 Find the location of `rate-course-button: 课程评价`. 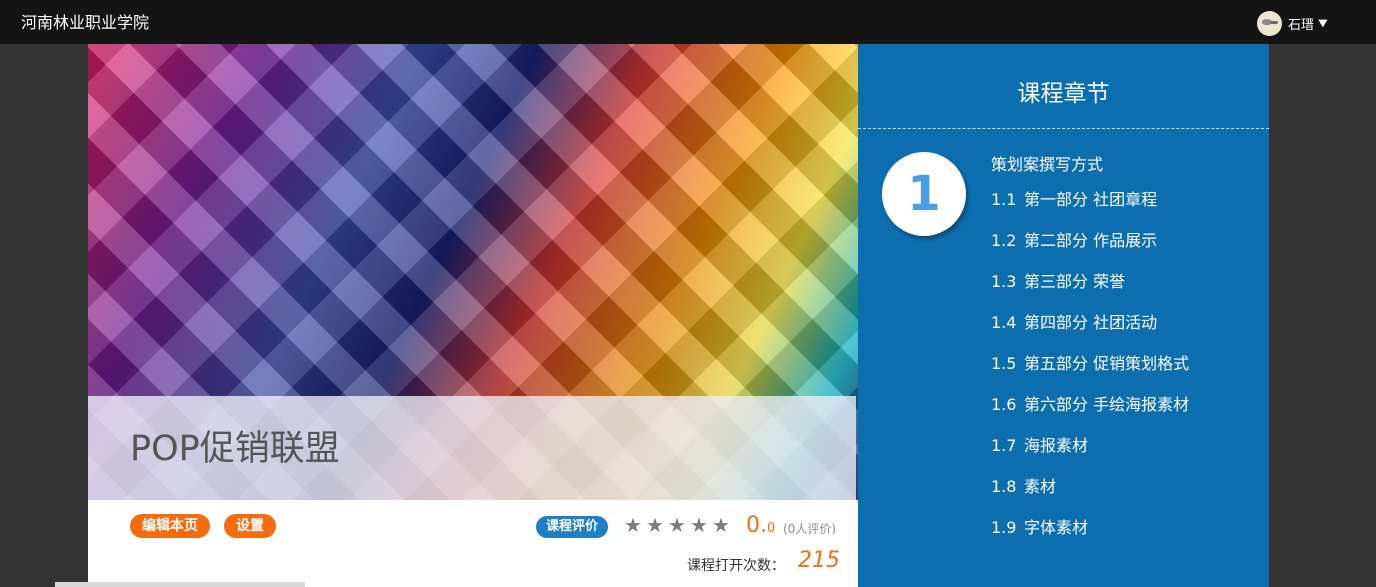

rate-course-button: 课程评价 is located at coordinates (572, 527).